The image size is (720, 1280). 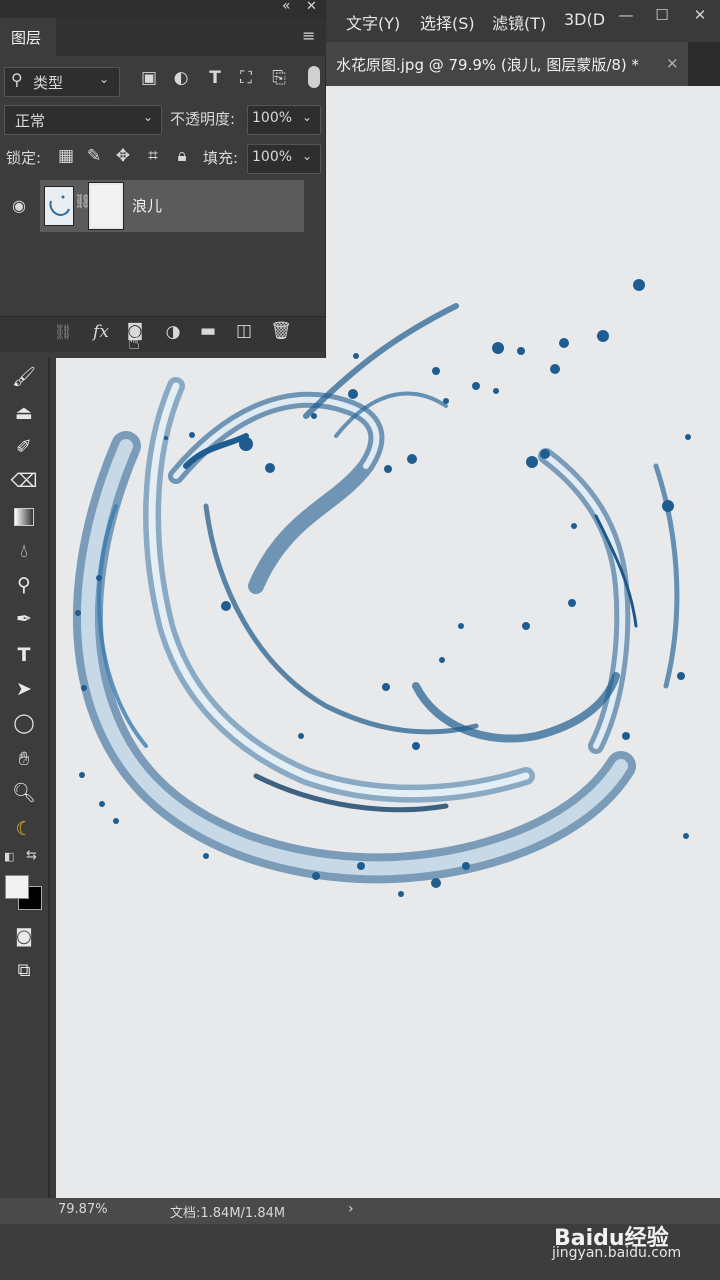 I want to click on panel-header-strip: « ✕, so click(x=163, y=9).